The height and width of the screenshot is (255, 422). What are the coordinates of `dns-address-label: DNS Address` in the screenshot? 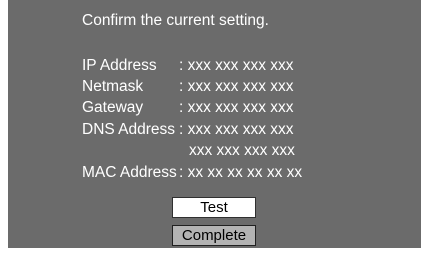 It's located at (129, 129).